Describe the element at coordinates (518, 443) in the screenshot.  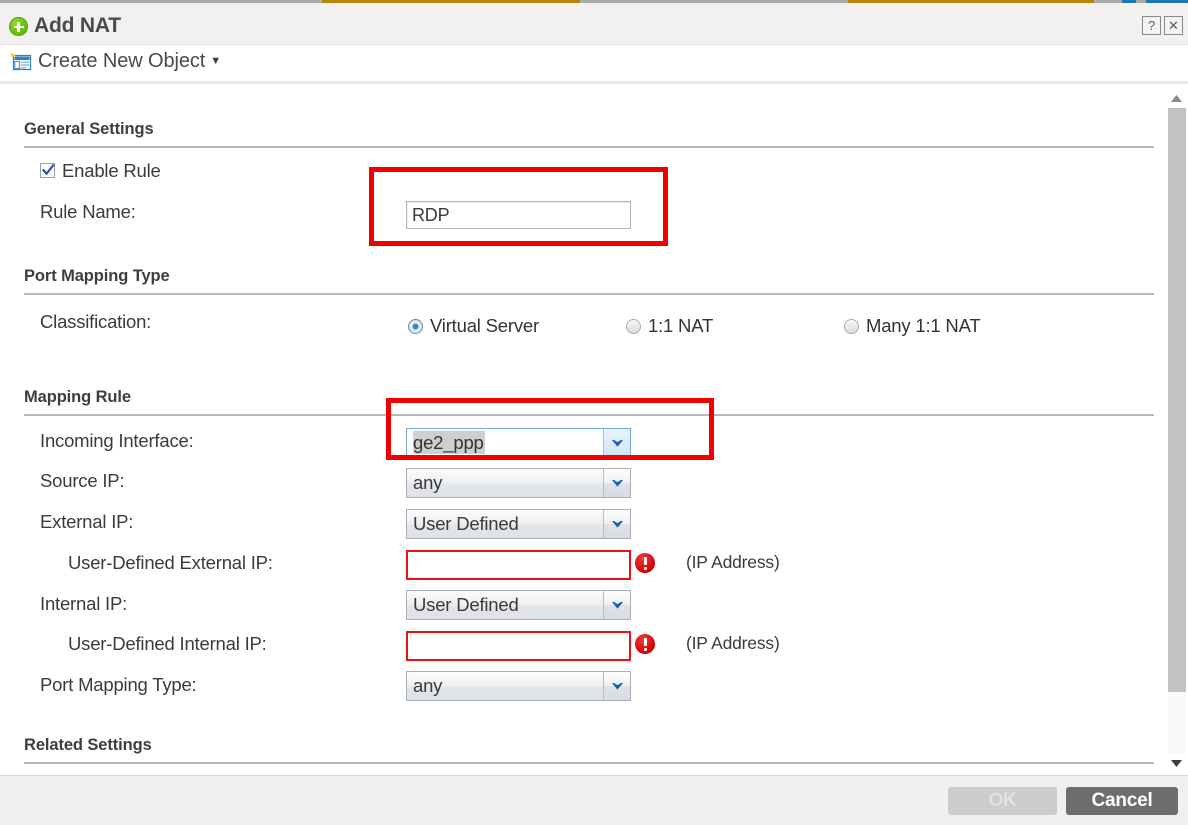
I see `incoming-interface-select: ge2_ppp` at that location.